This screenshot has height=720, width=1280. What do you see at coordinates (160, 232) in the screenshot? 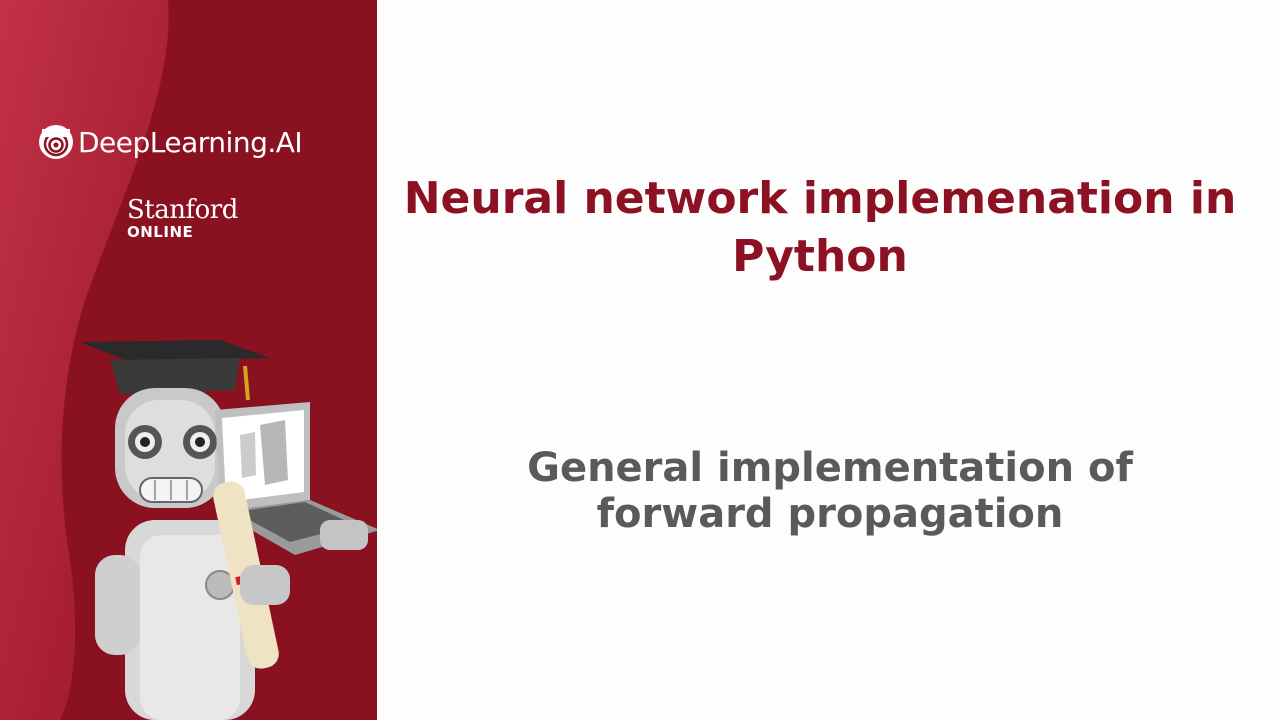
I see `stanford-online-label: ONLINE` at bounding box center [160, 232].